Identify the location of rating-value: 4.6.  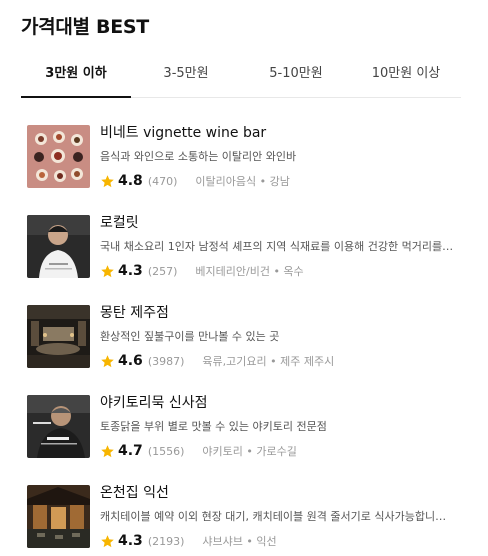
(130, 361).